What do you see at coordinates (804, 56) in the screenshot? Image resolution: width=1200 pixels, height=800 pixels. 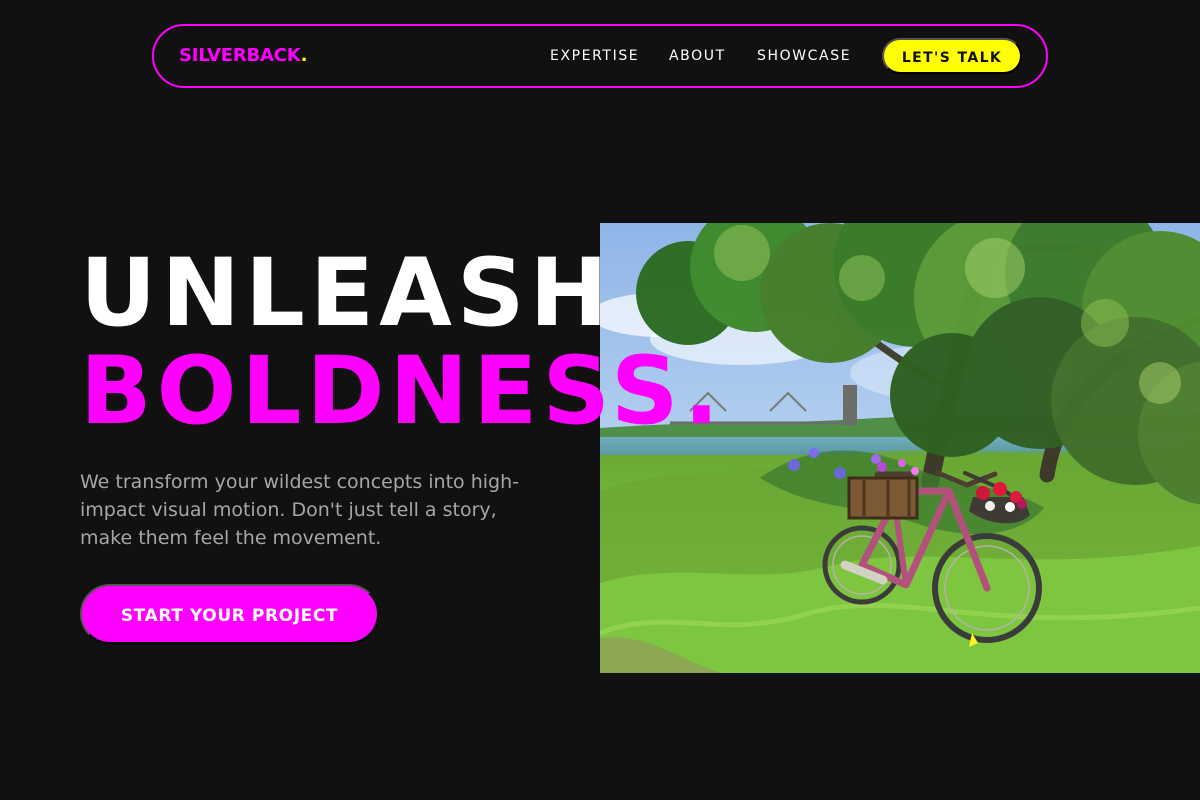 I see `nav-link-showcase: SHOWCASE` at bounding box center [804, 56].